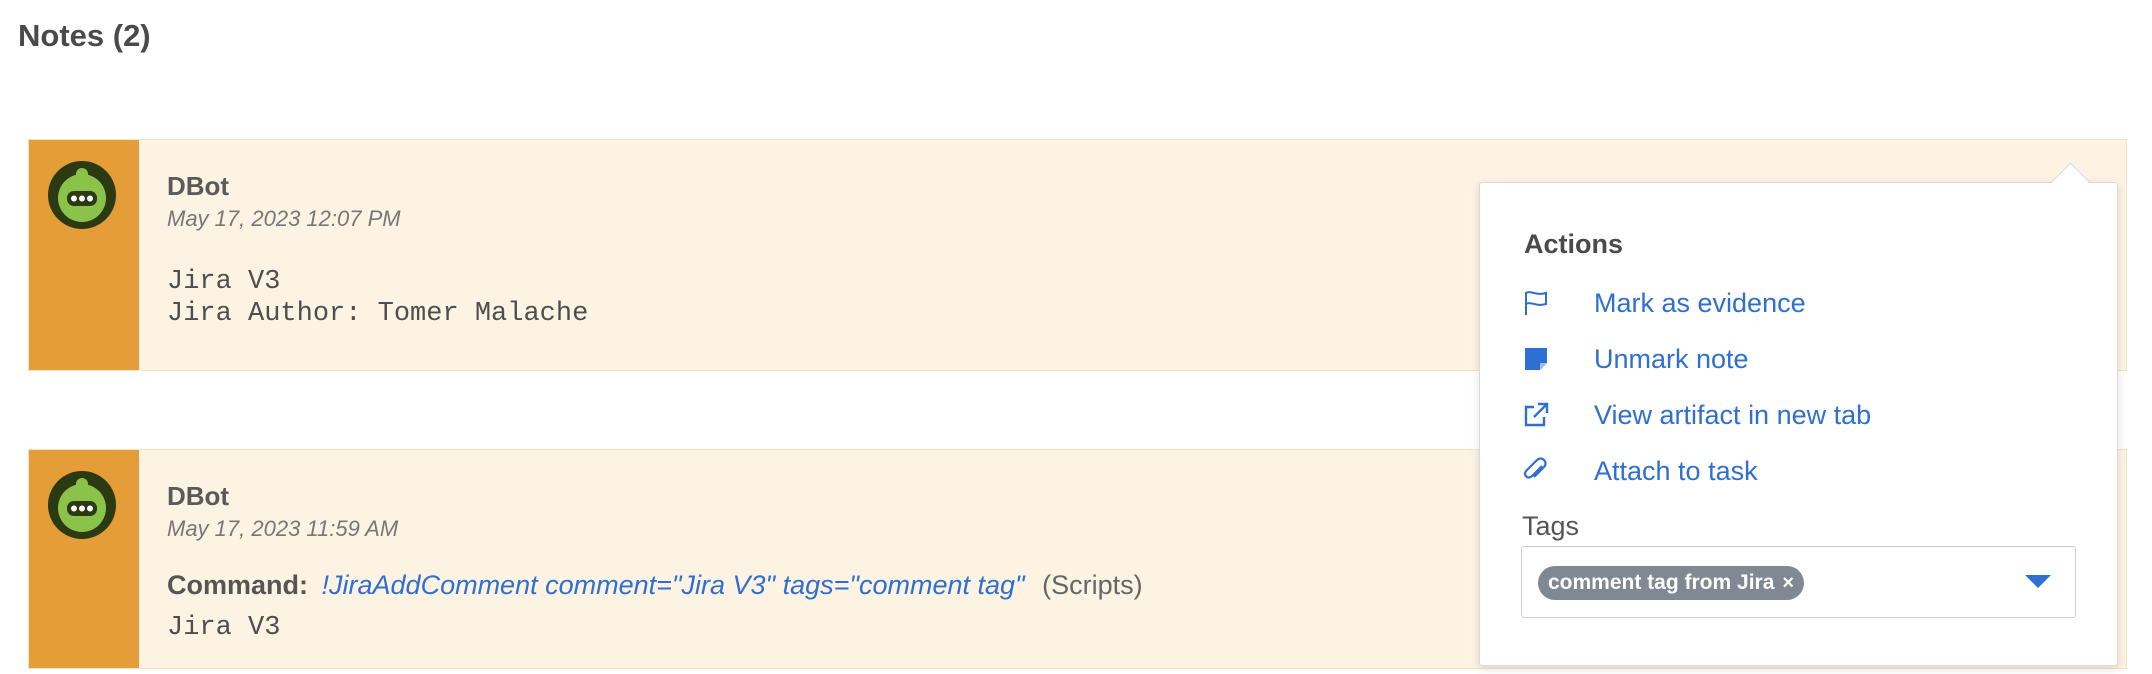  I want to click on external-link-icon, so click(1536, 414).